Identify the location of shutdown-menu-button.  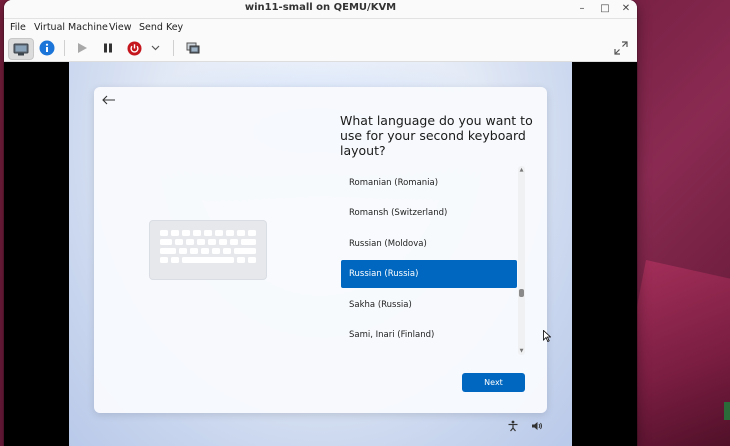
(155, 48).